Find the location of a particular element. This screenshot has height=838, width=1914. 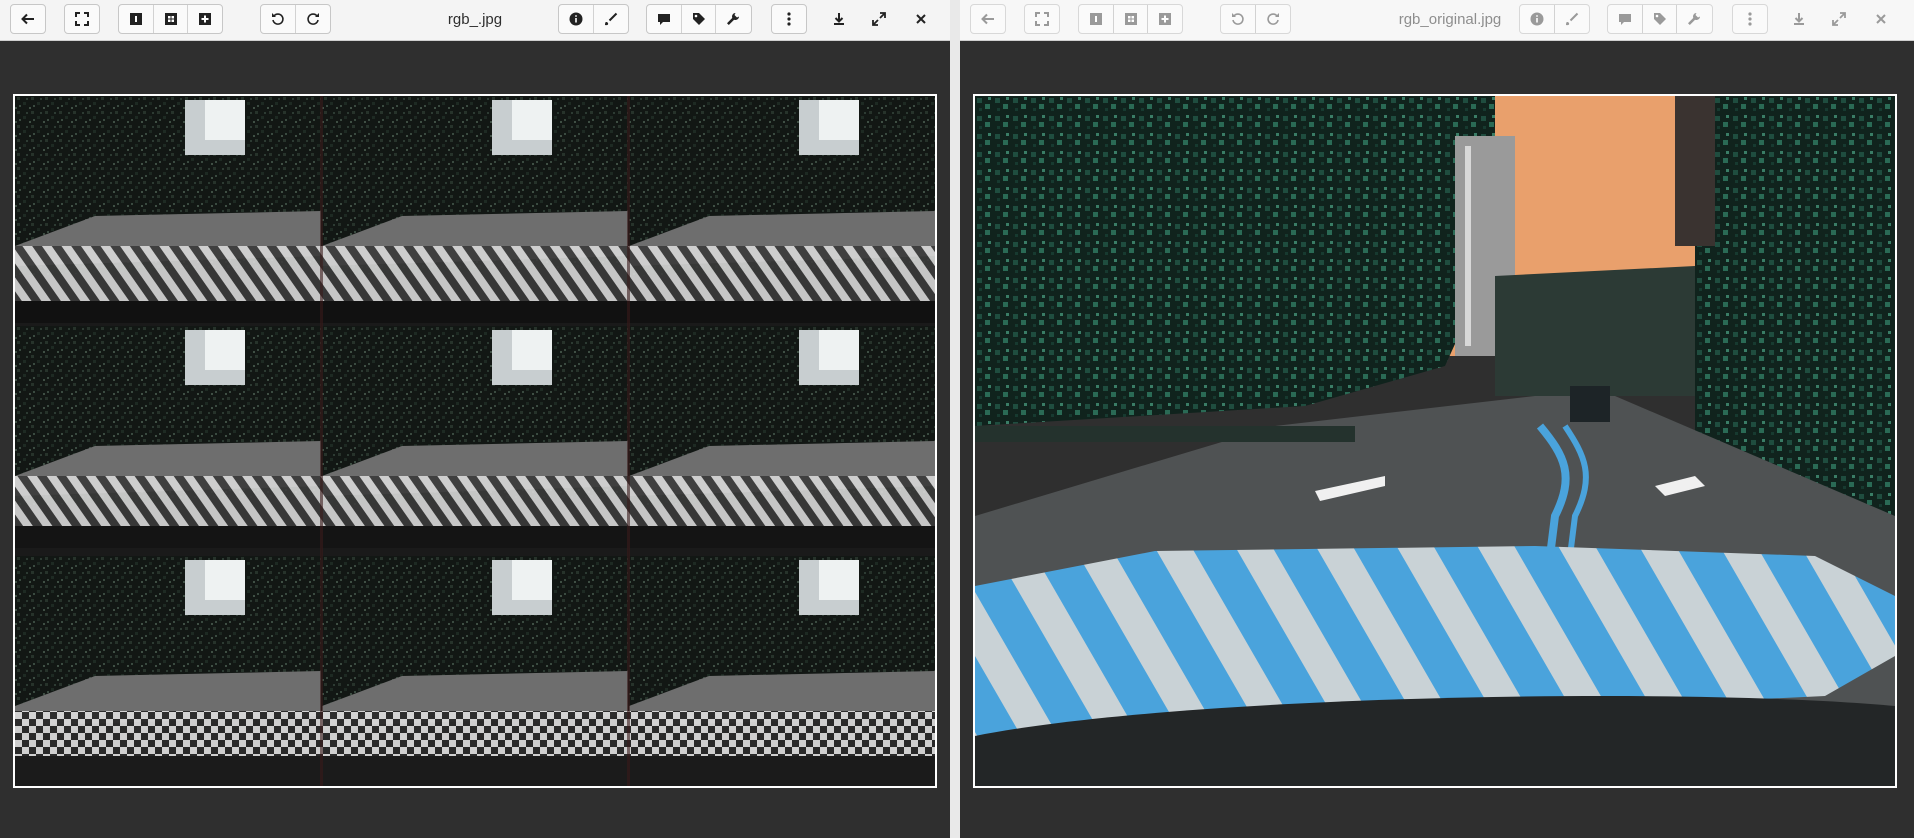

split-divider is located at coordinates (955, 419).